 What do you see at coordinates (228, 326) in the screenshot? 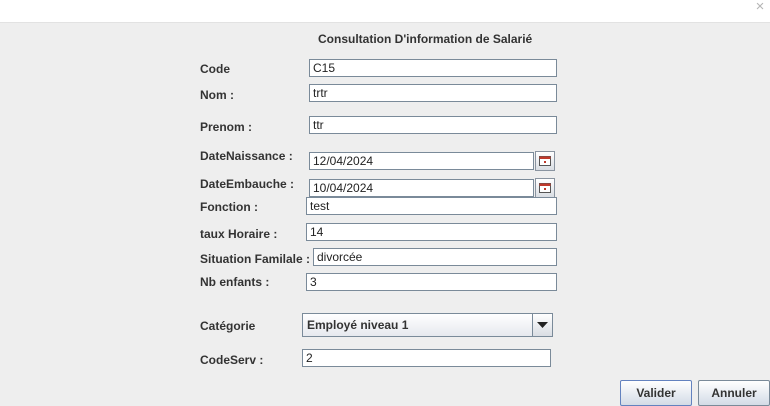
I see `categorie-label: Catégorie` at bounding box center [228, 326].